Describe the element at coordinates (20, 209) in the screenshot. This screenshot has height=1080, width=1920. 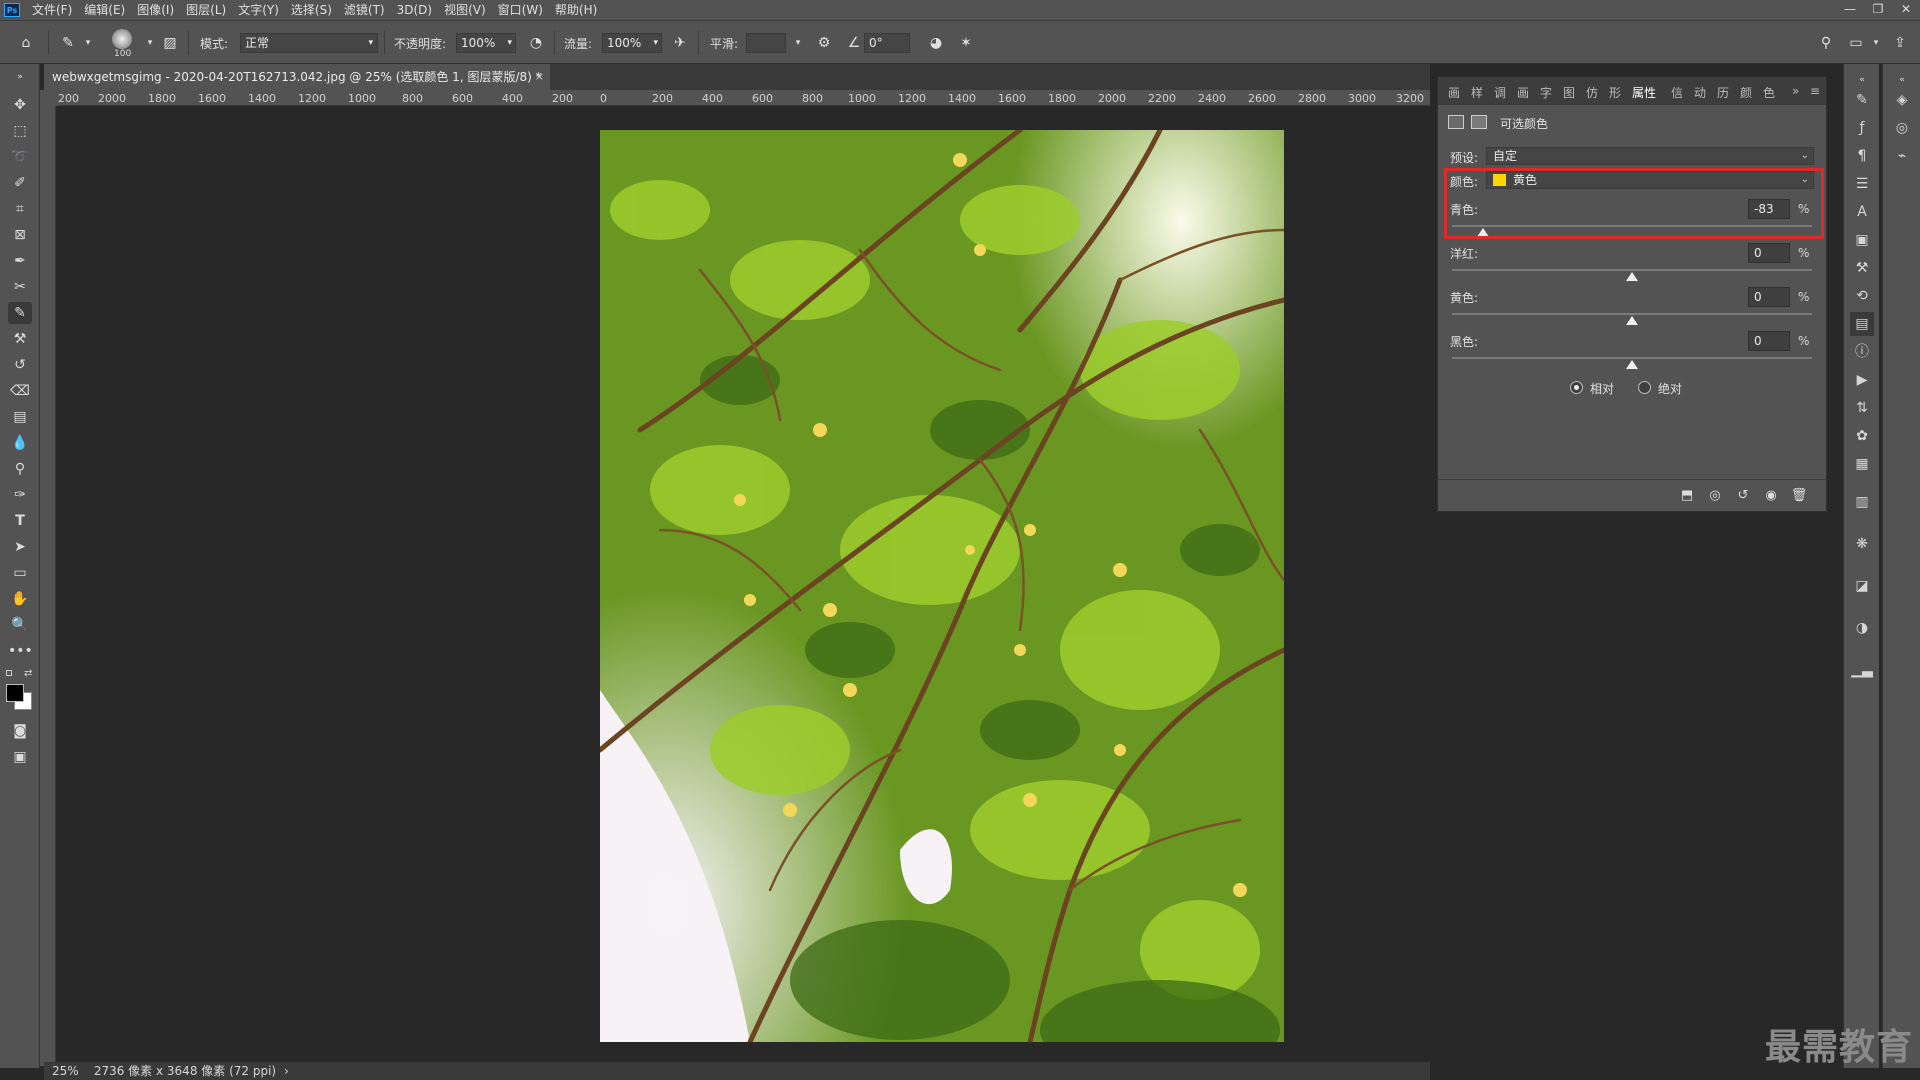
I see `crop-tool-icon: ⌗` at that location.